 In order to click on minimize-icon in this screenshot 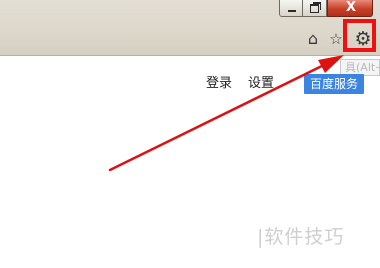, I will do `click(292, 11)`.